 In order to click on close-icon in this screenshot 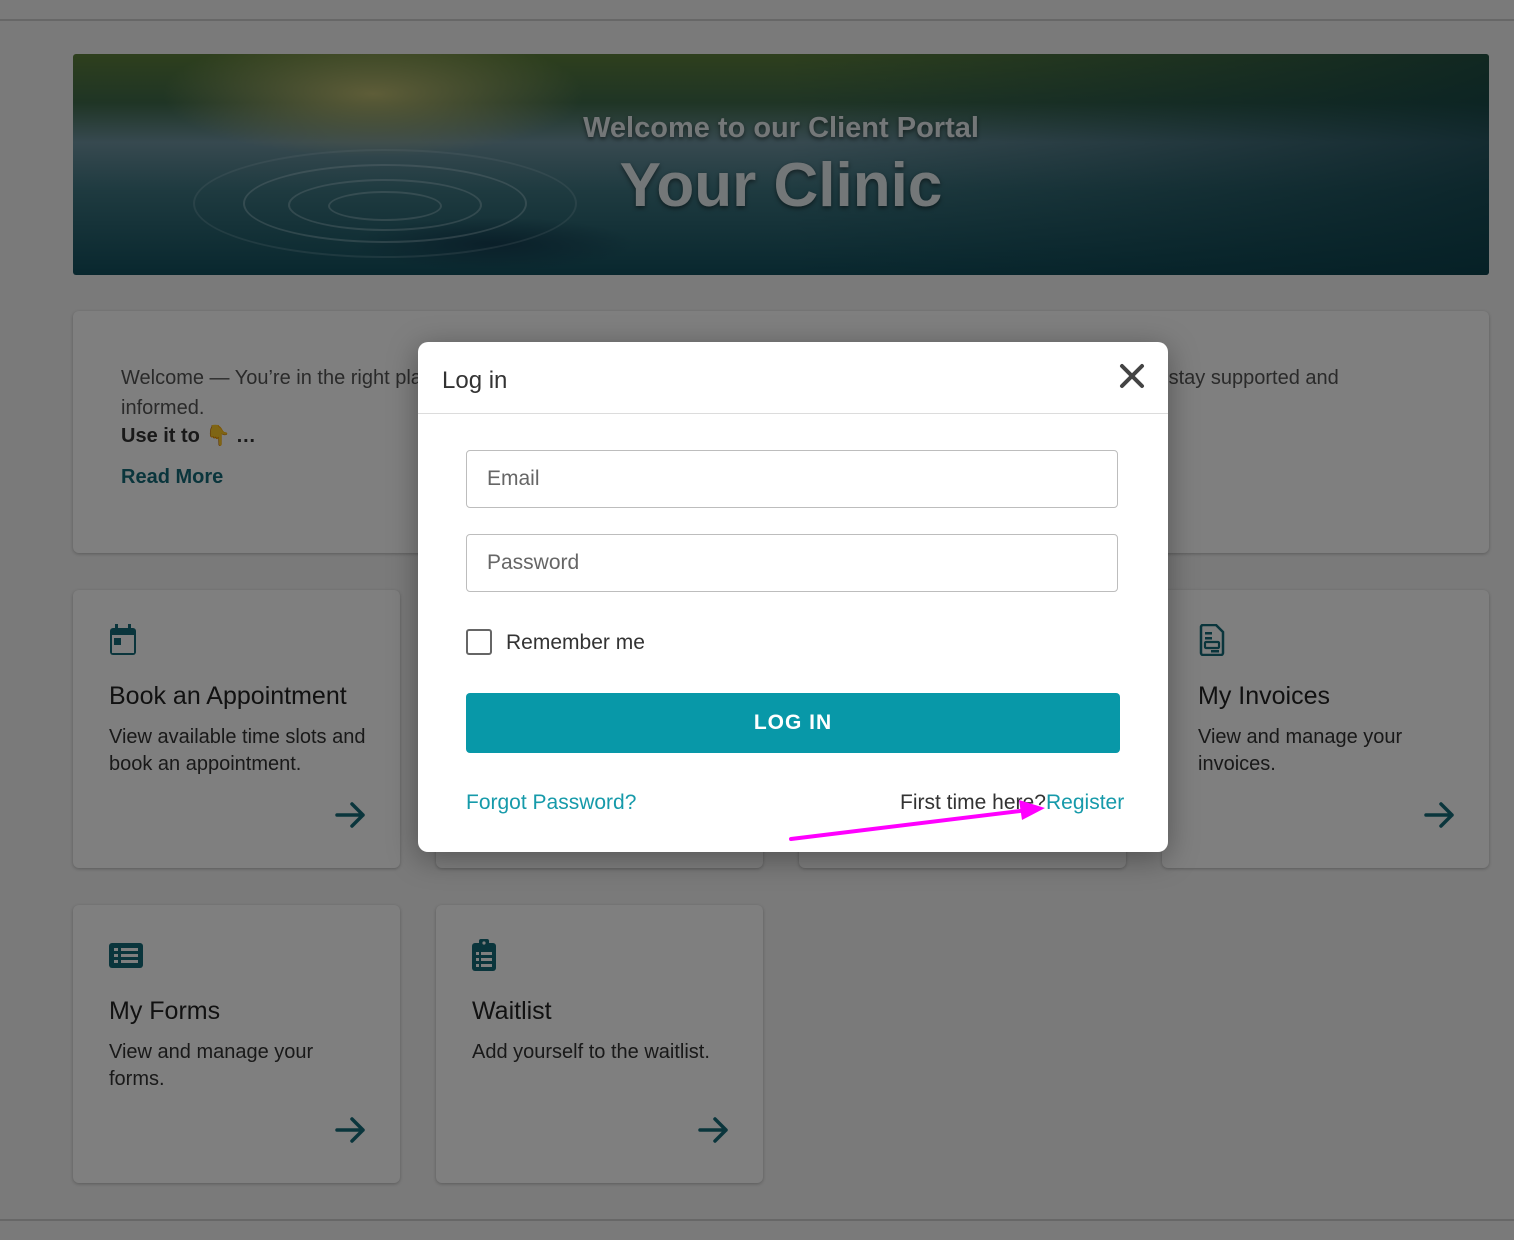, I will do `click(1132, 376)`.